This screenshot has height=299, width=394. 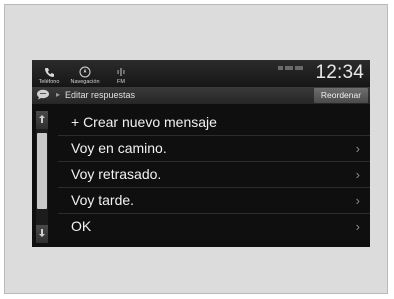 What do you see at coordinates (100, 95) in the screenshot?
I see `page-title: Editar respuestas` at bounding box center [100, 95].